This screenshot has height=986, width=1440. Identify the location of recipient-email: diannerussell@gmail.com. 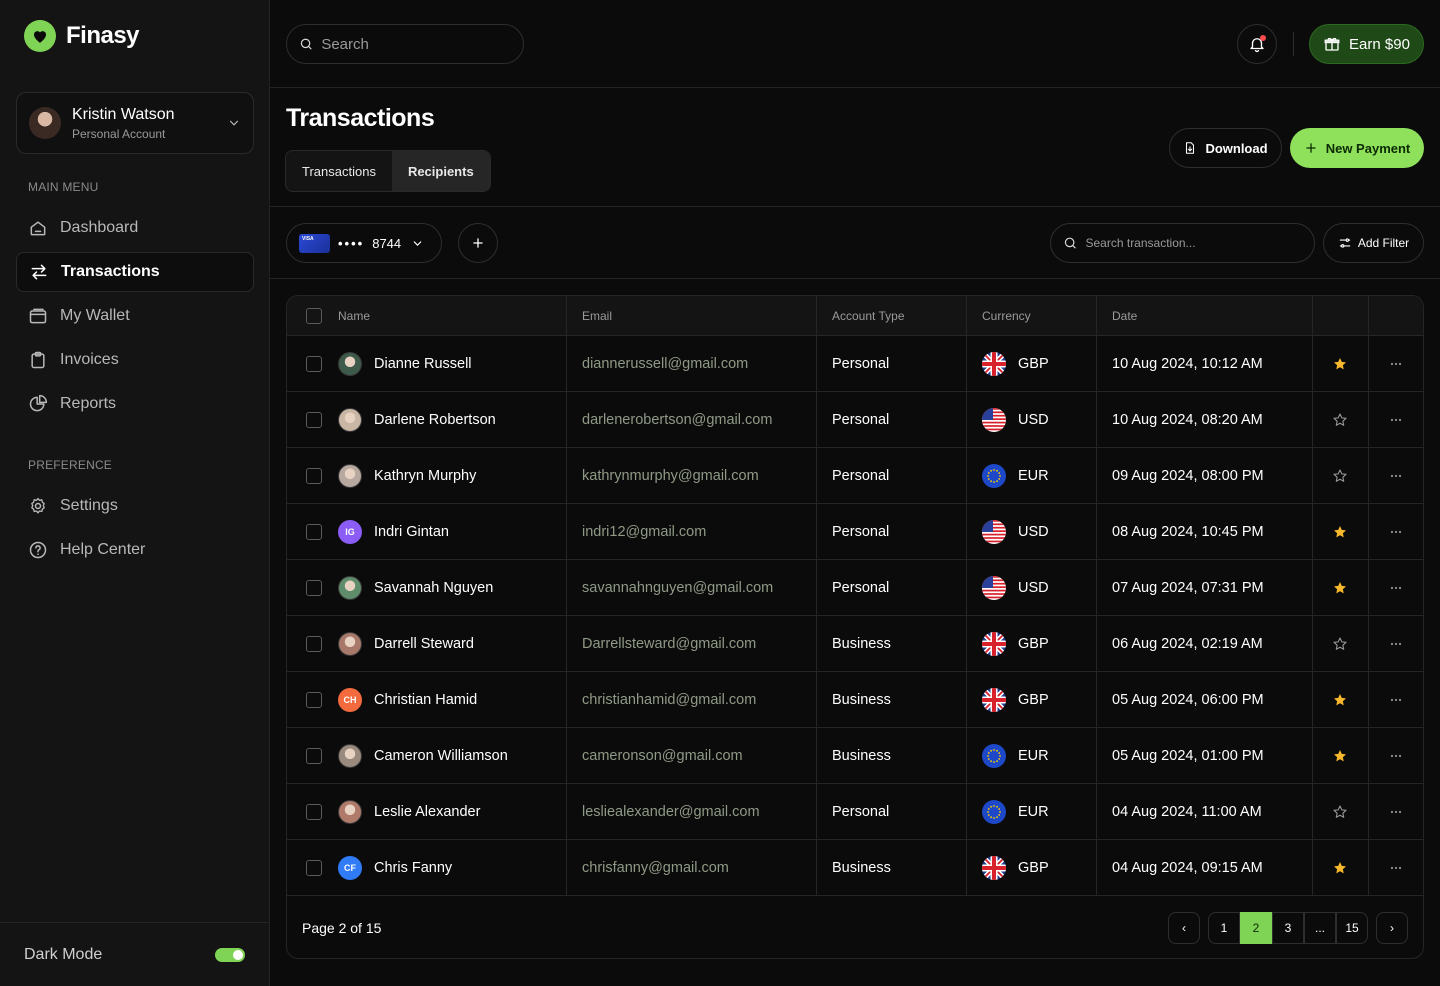
(665, 364).